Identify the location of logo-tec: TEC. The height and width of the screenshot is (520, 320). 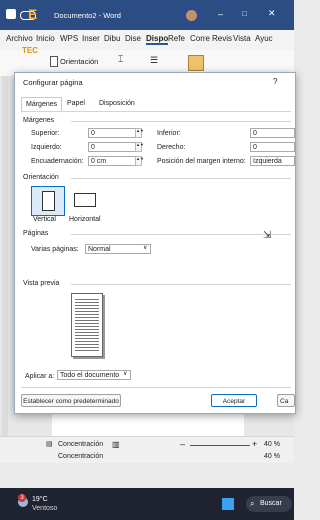
(30, 50).